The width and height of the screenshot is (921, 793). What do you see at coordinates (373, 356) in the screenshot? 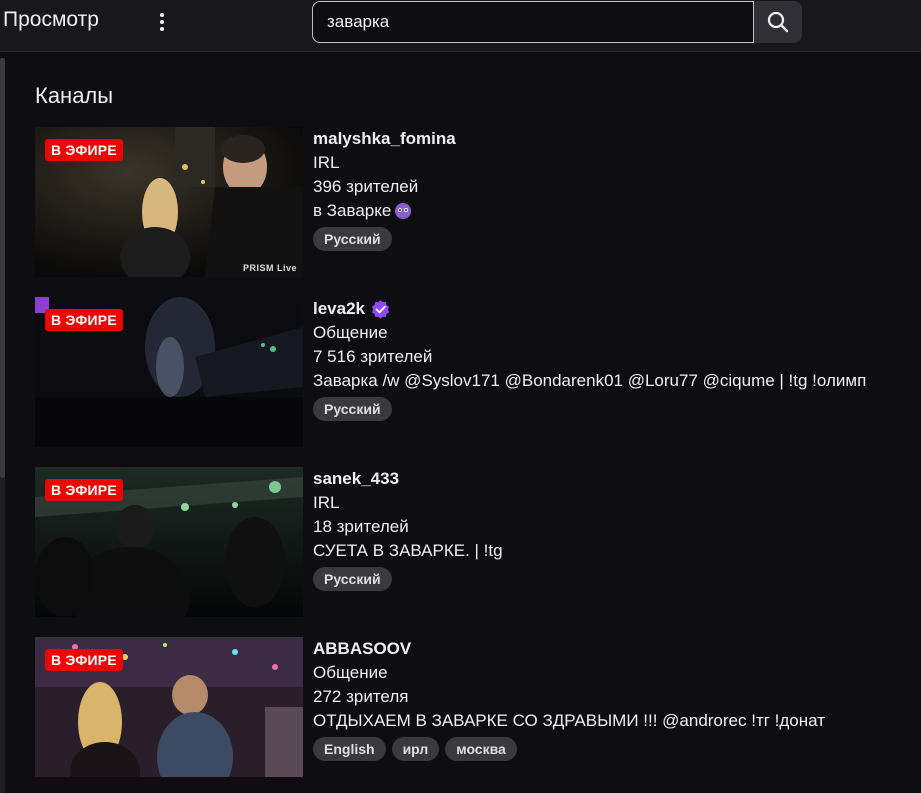
I see `viewer-count: 7 516 зрителей` at bounding box center [373, 356].